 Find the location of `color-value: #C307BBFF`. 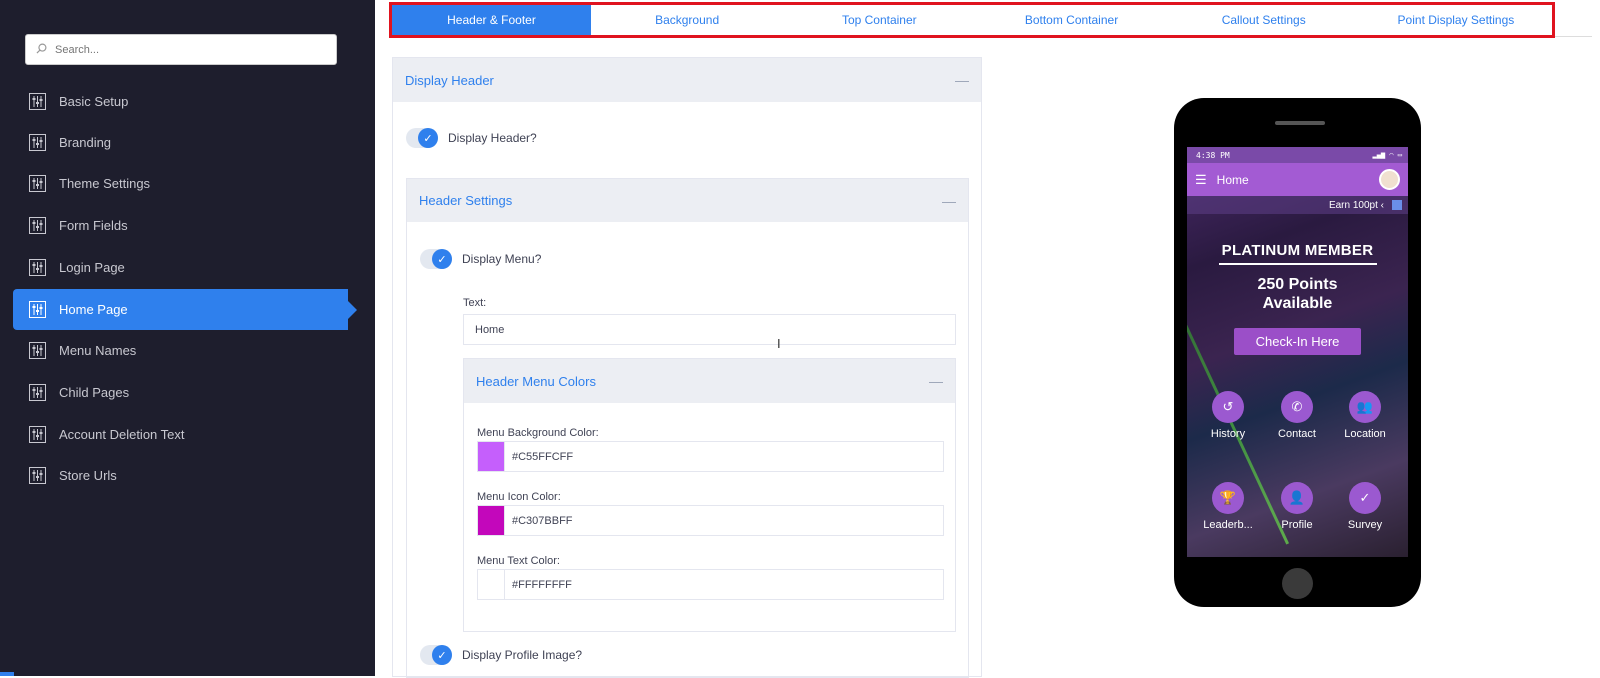

color-value: #C307BBFF is located at coordinates (542, 520).